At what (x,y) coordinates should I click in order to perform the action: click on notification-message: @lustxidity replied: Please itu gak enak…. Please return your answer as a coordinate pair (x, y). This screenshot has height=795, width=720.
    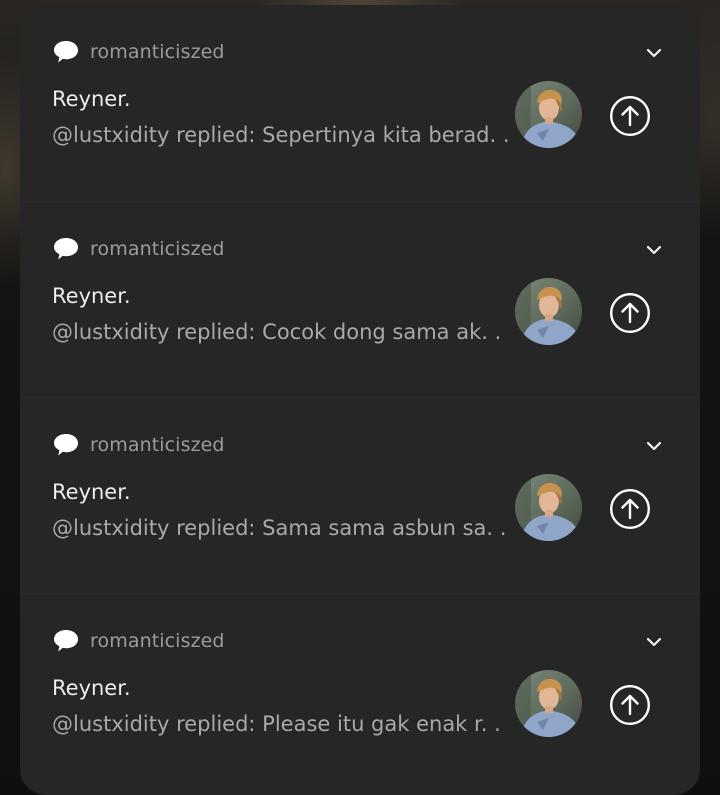
    Looking at the image, I should click on (276, 724).